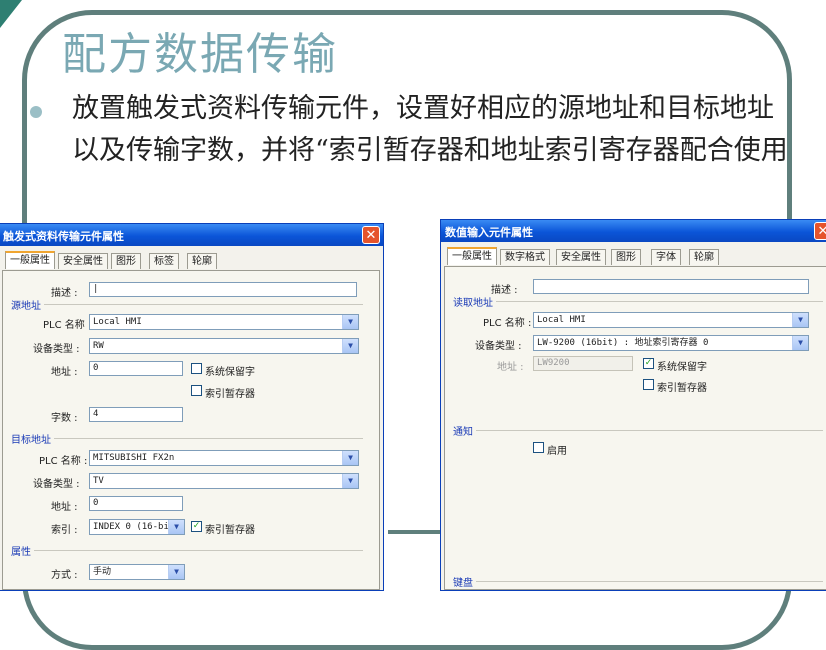  Describe the element at coordinates (187, 550) in the screenshot. I see `attribute-group: 属性` at that location.